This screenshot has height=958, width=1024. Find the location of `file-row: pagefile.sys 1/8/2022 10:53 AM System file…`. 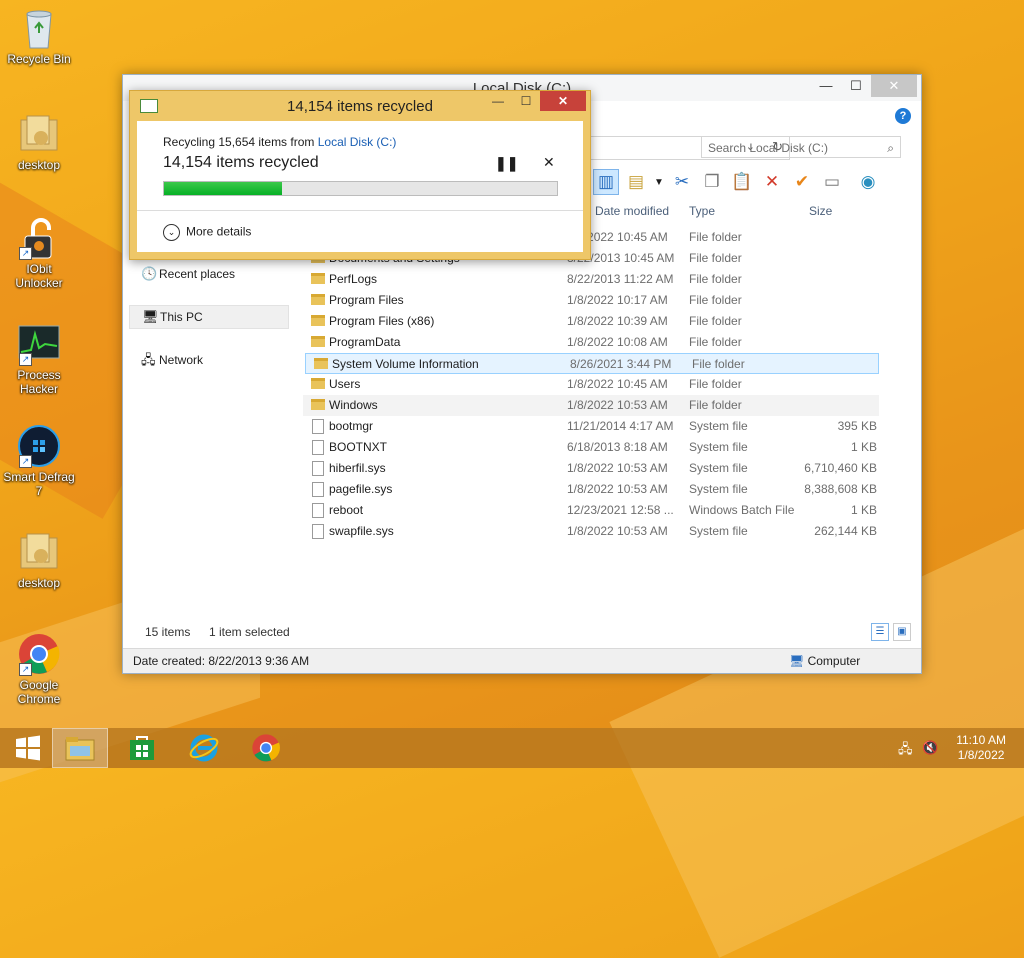

file-row: pagefile.sys 1/8/2022 10:53 AM System file… is located at coordinates (591, 489).